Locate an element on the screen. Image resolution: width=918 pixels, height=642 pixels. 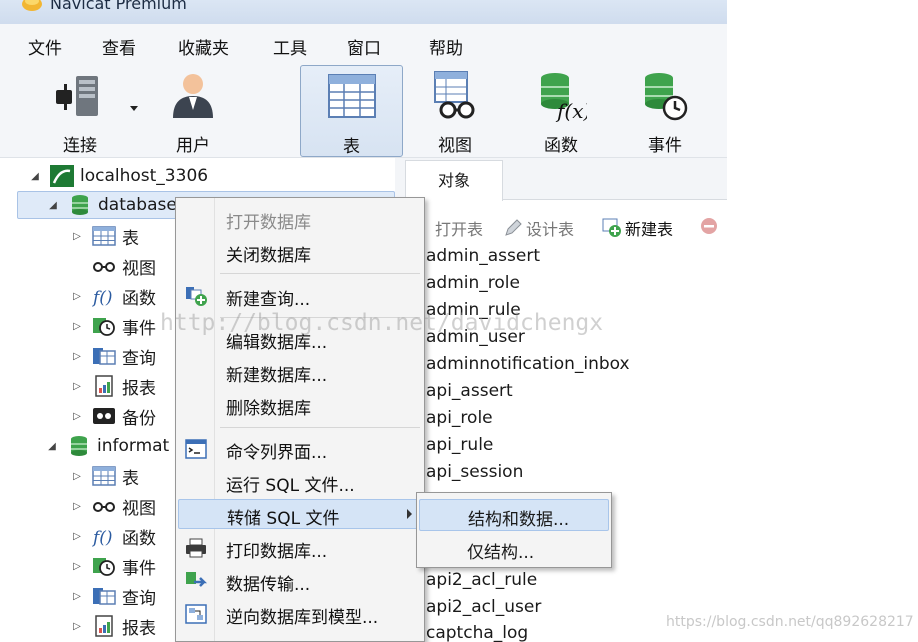
menu-delete-database: 删除数据库 is located at coordinates (300, 405).